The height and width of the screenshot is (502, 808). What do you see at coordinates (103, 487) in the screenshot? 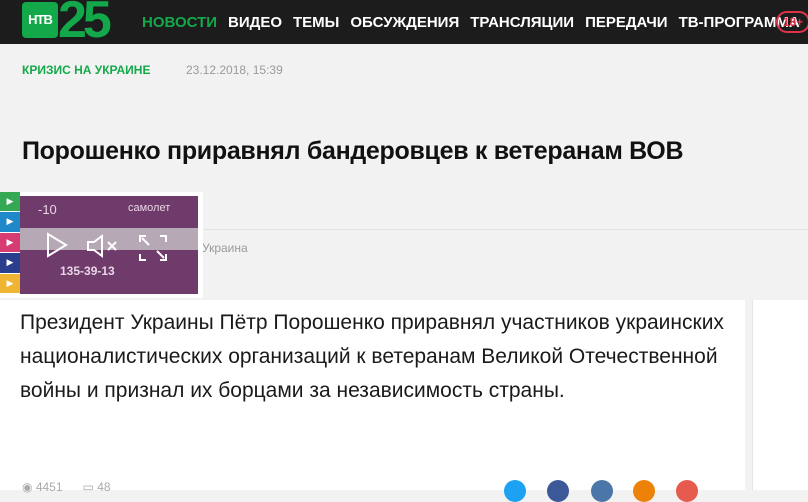
I see `comments-count: 48` at bounding box center [103, 487].